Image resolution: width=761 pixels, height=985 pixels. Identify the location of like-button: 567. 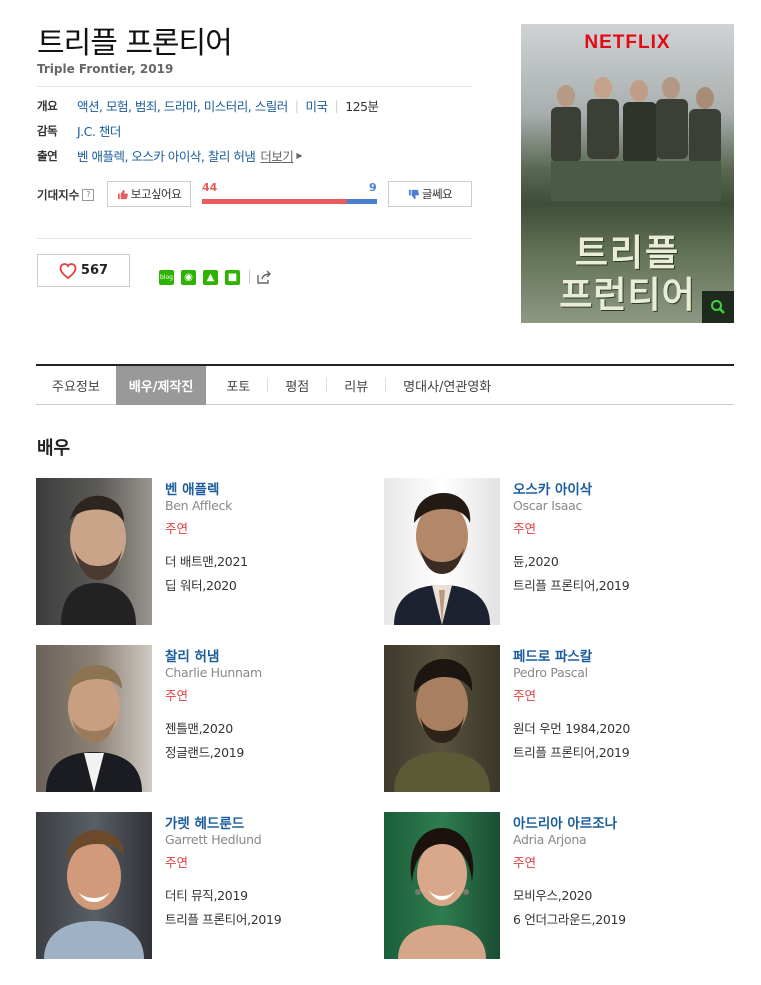
(83, 270).